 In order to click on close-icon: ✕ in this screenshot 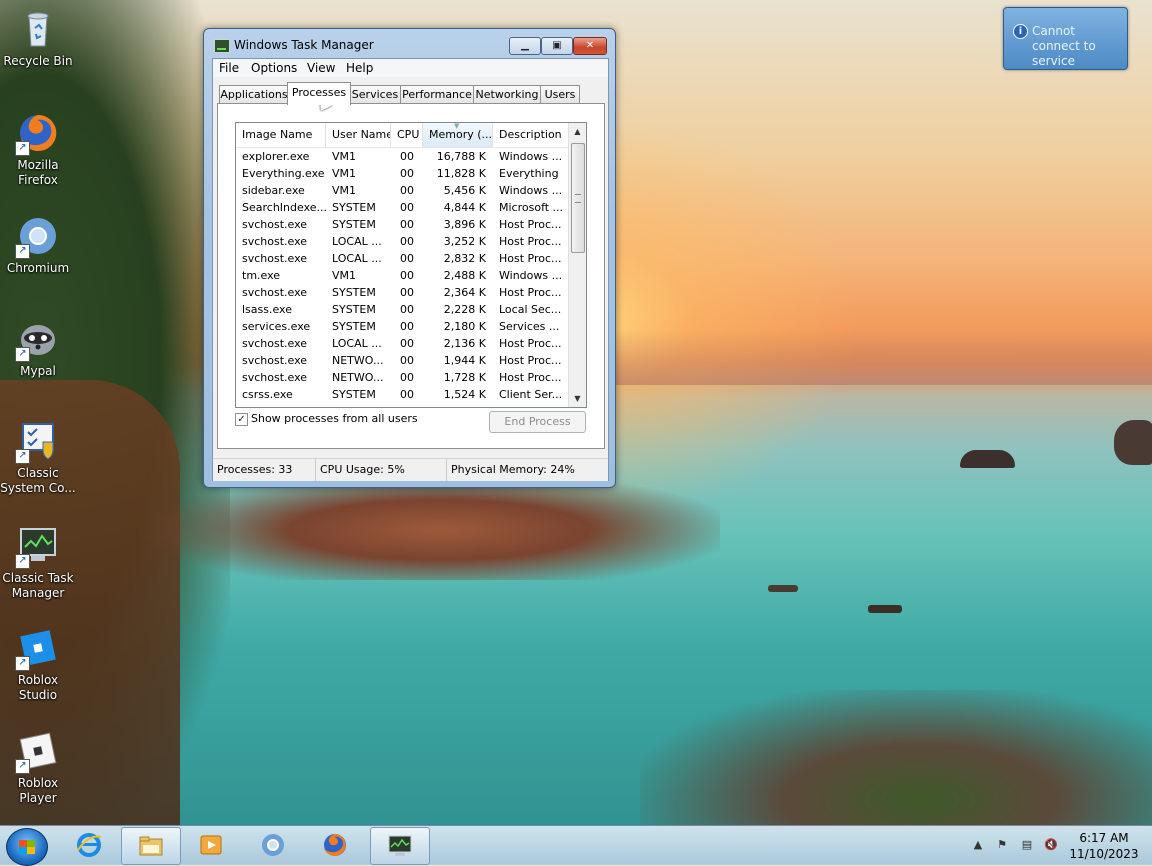, I will do `click(590, 45)`.